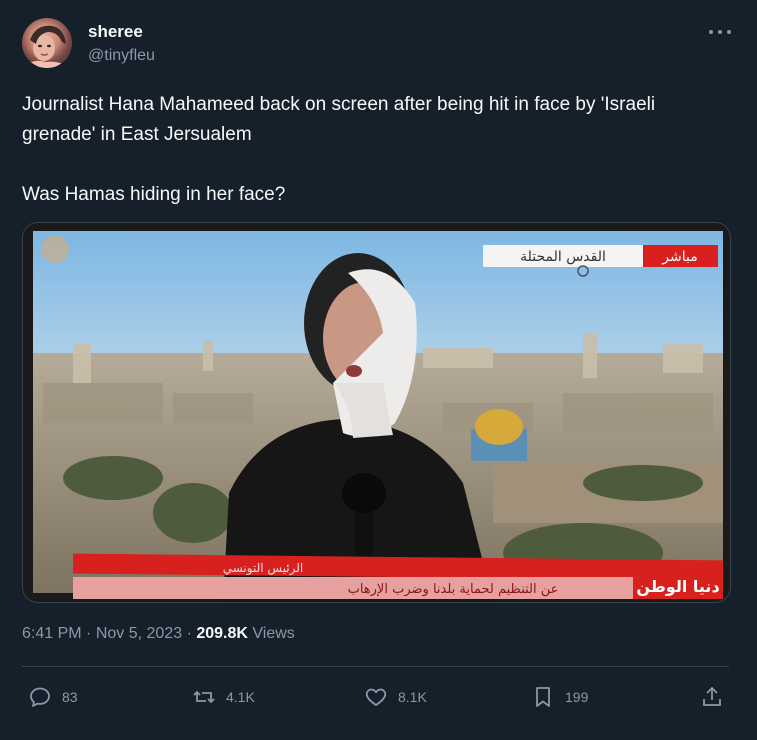 The image size is (757, 740). Describe the element at coordinates (47, 46) in the screenshot. I see `avatar-image` at that location.